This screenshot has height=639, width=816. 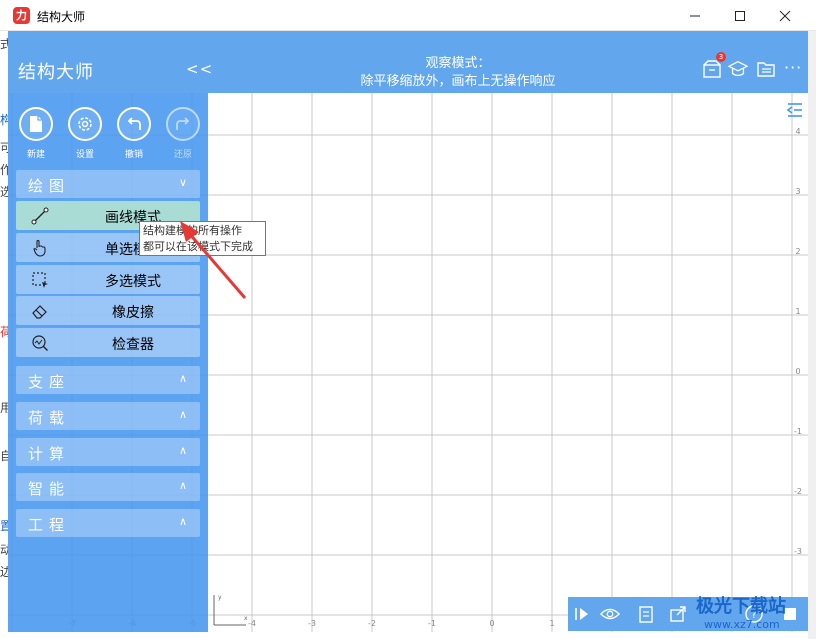 What do you see at coordinates (4, 148) in the screenshot?
I see `strip-char: 可` at bounding box center [4, 148].